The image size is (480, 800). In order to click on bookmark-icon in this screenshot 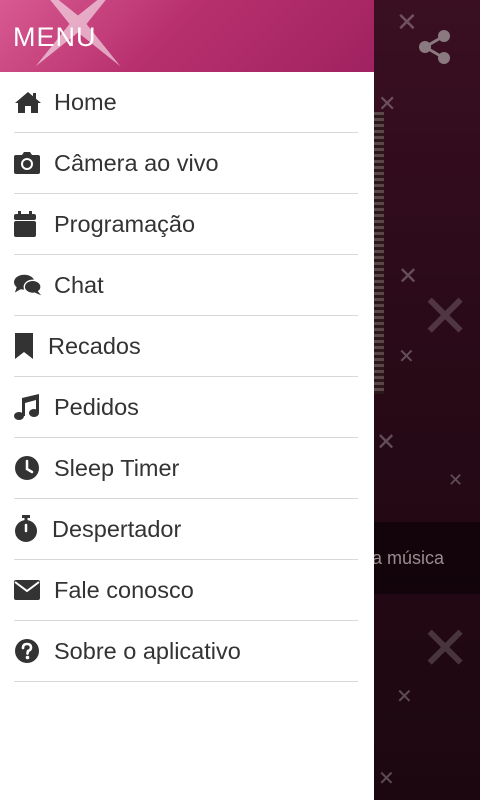, I will do `click(28, 346)`.